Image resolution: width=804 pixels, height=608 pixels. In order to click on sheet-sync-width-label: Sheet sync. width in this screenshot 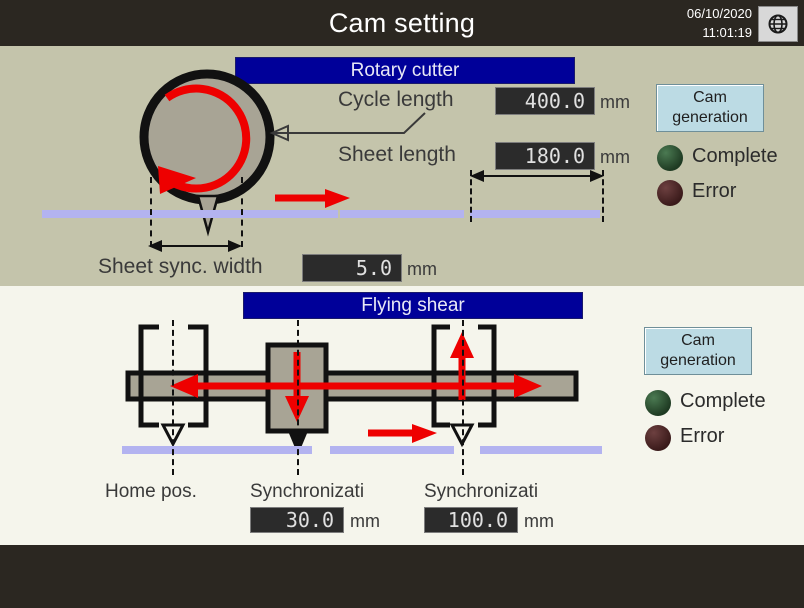, I will do `click(180, 266)`.